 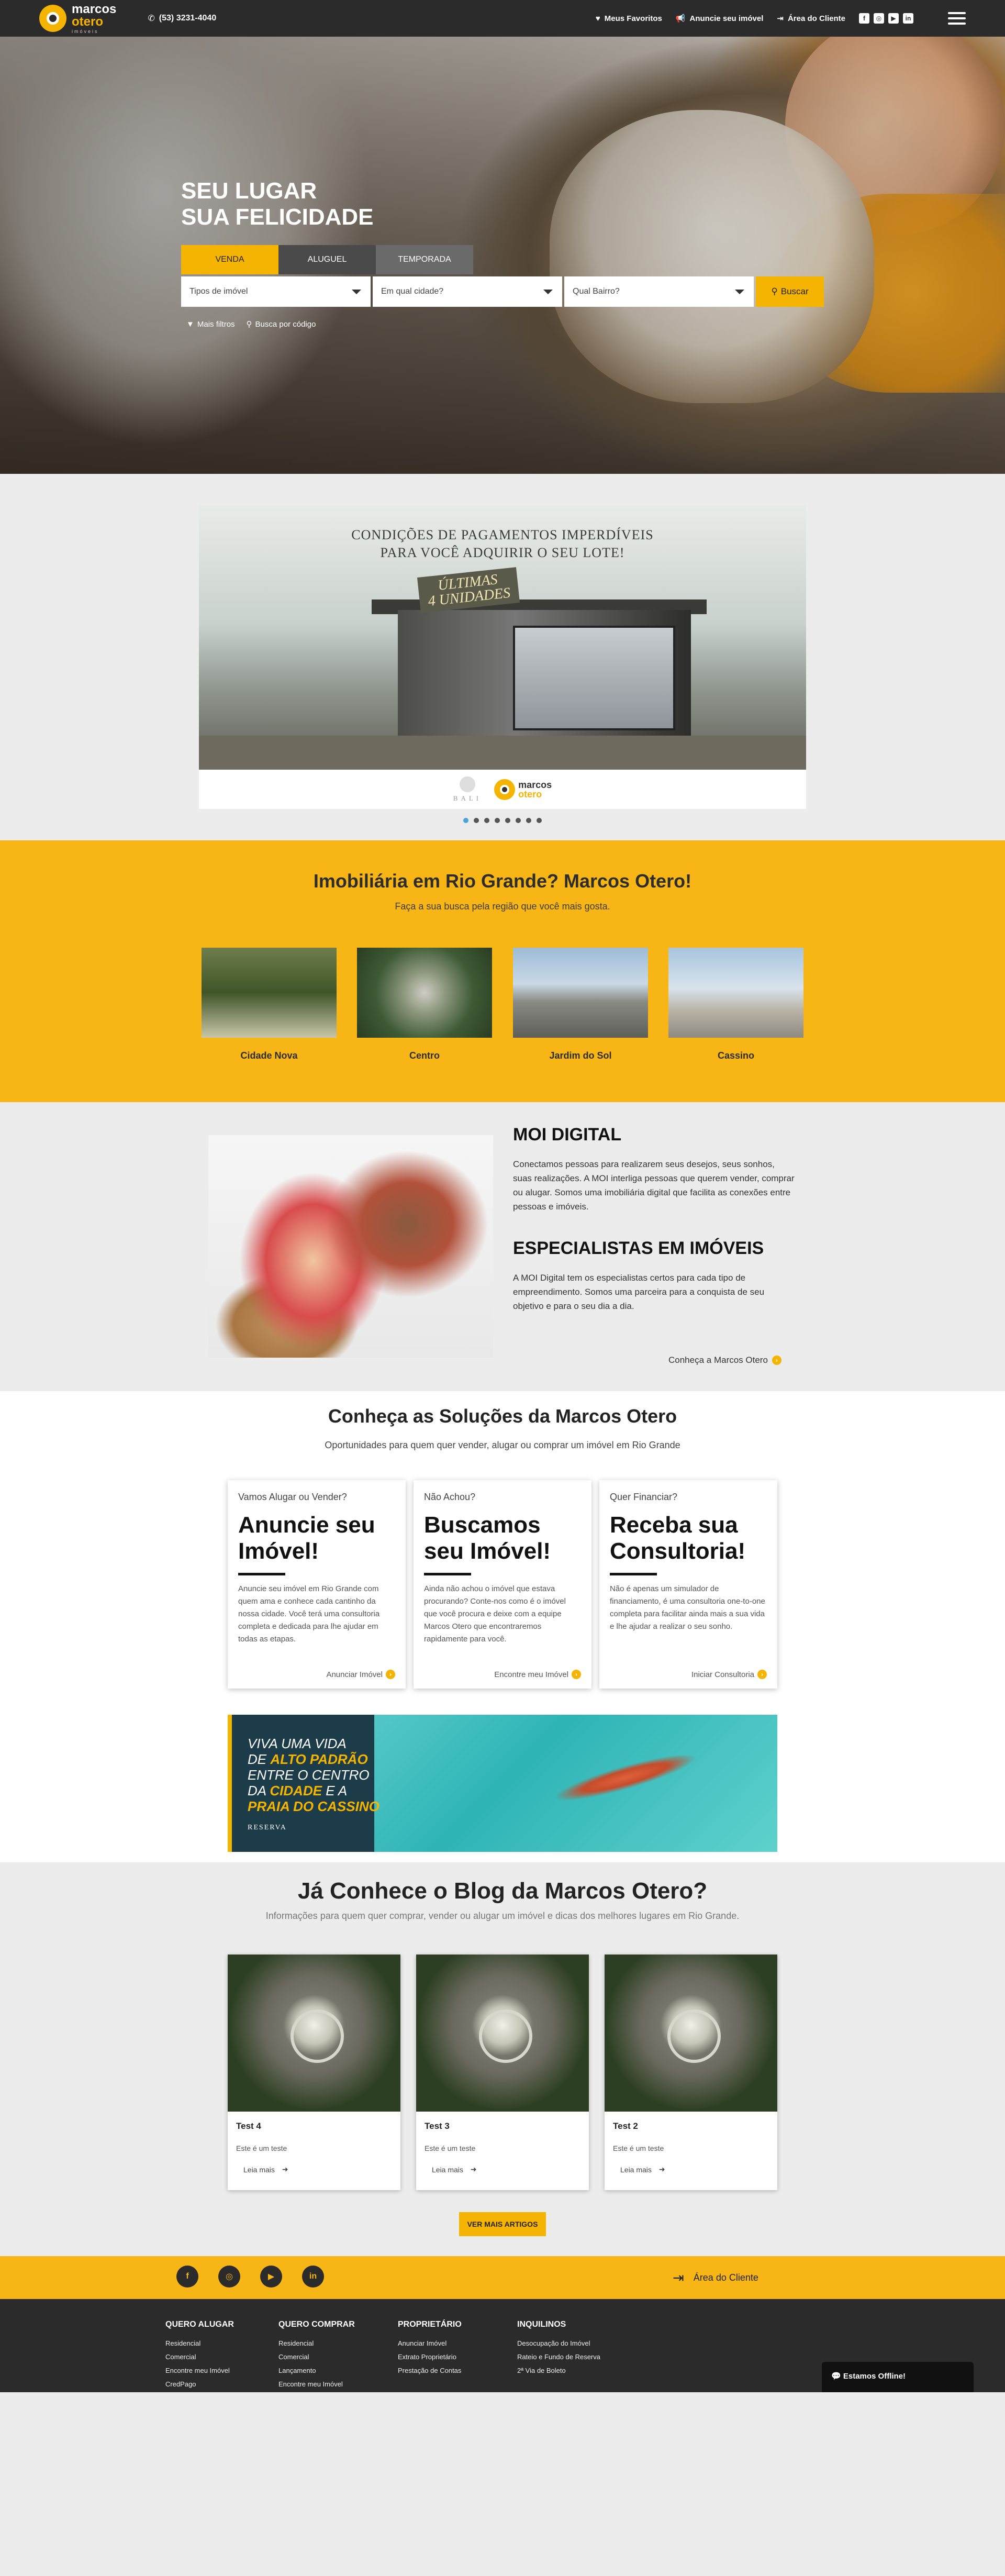 What do you see at coordinates (719, 19) in the screenshot?
I see `advertise-link: 📢 Anuncie seu imóvel` at bounding box center [719, 19].